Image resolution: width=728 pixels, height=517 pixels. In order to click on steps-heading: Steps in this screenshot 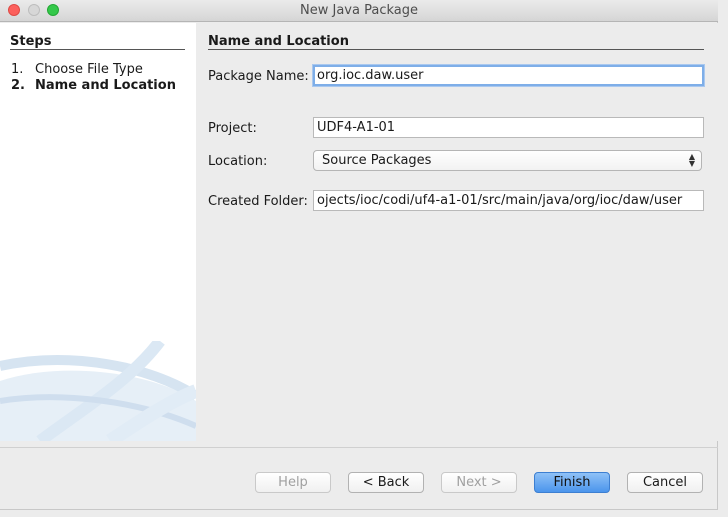, I will do `click(31, 41)`.